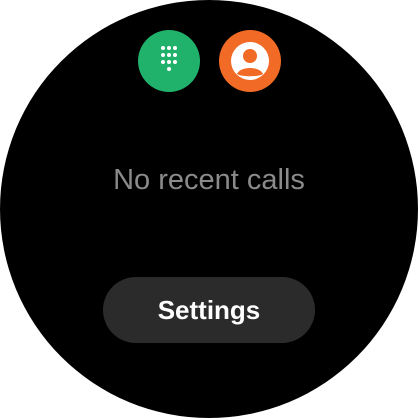  I want to click on settings-button-label: Settings, so click(209, 309).